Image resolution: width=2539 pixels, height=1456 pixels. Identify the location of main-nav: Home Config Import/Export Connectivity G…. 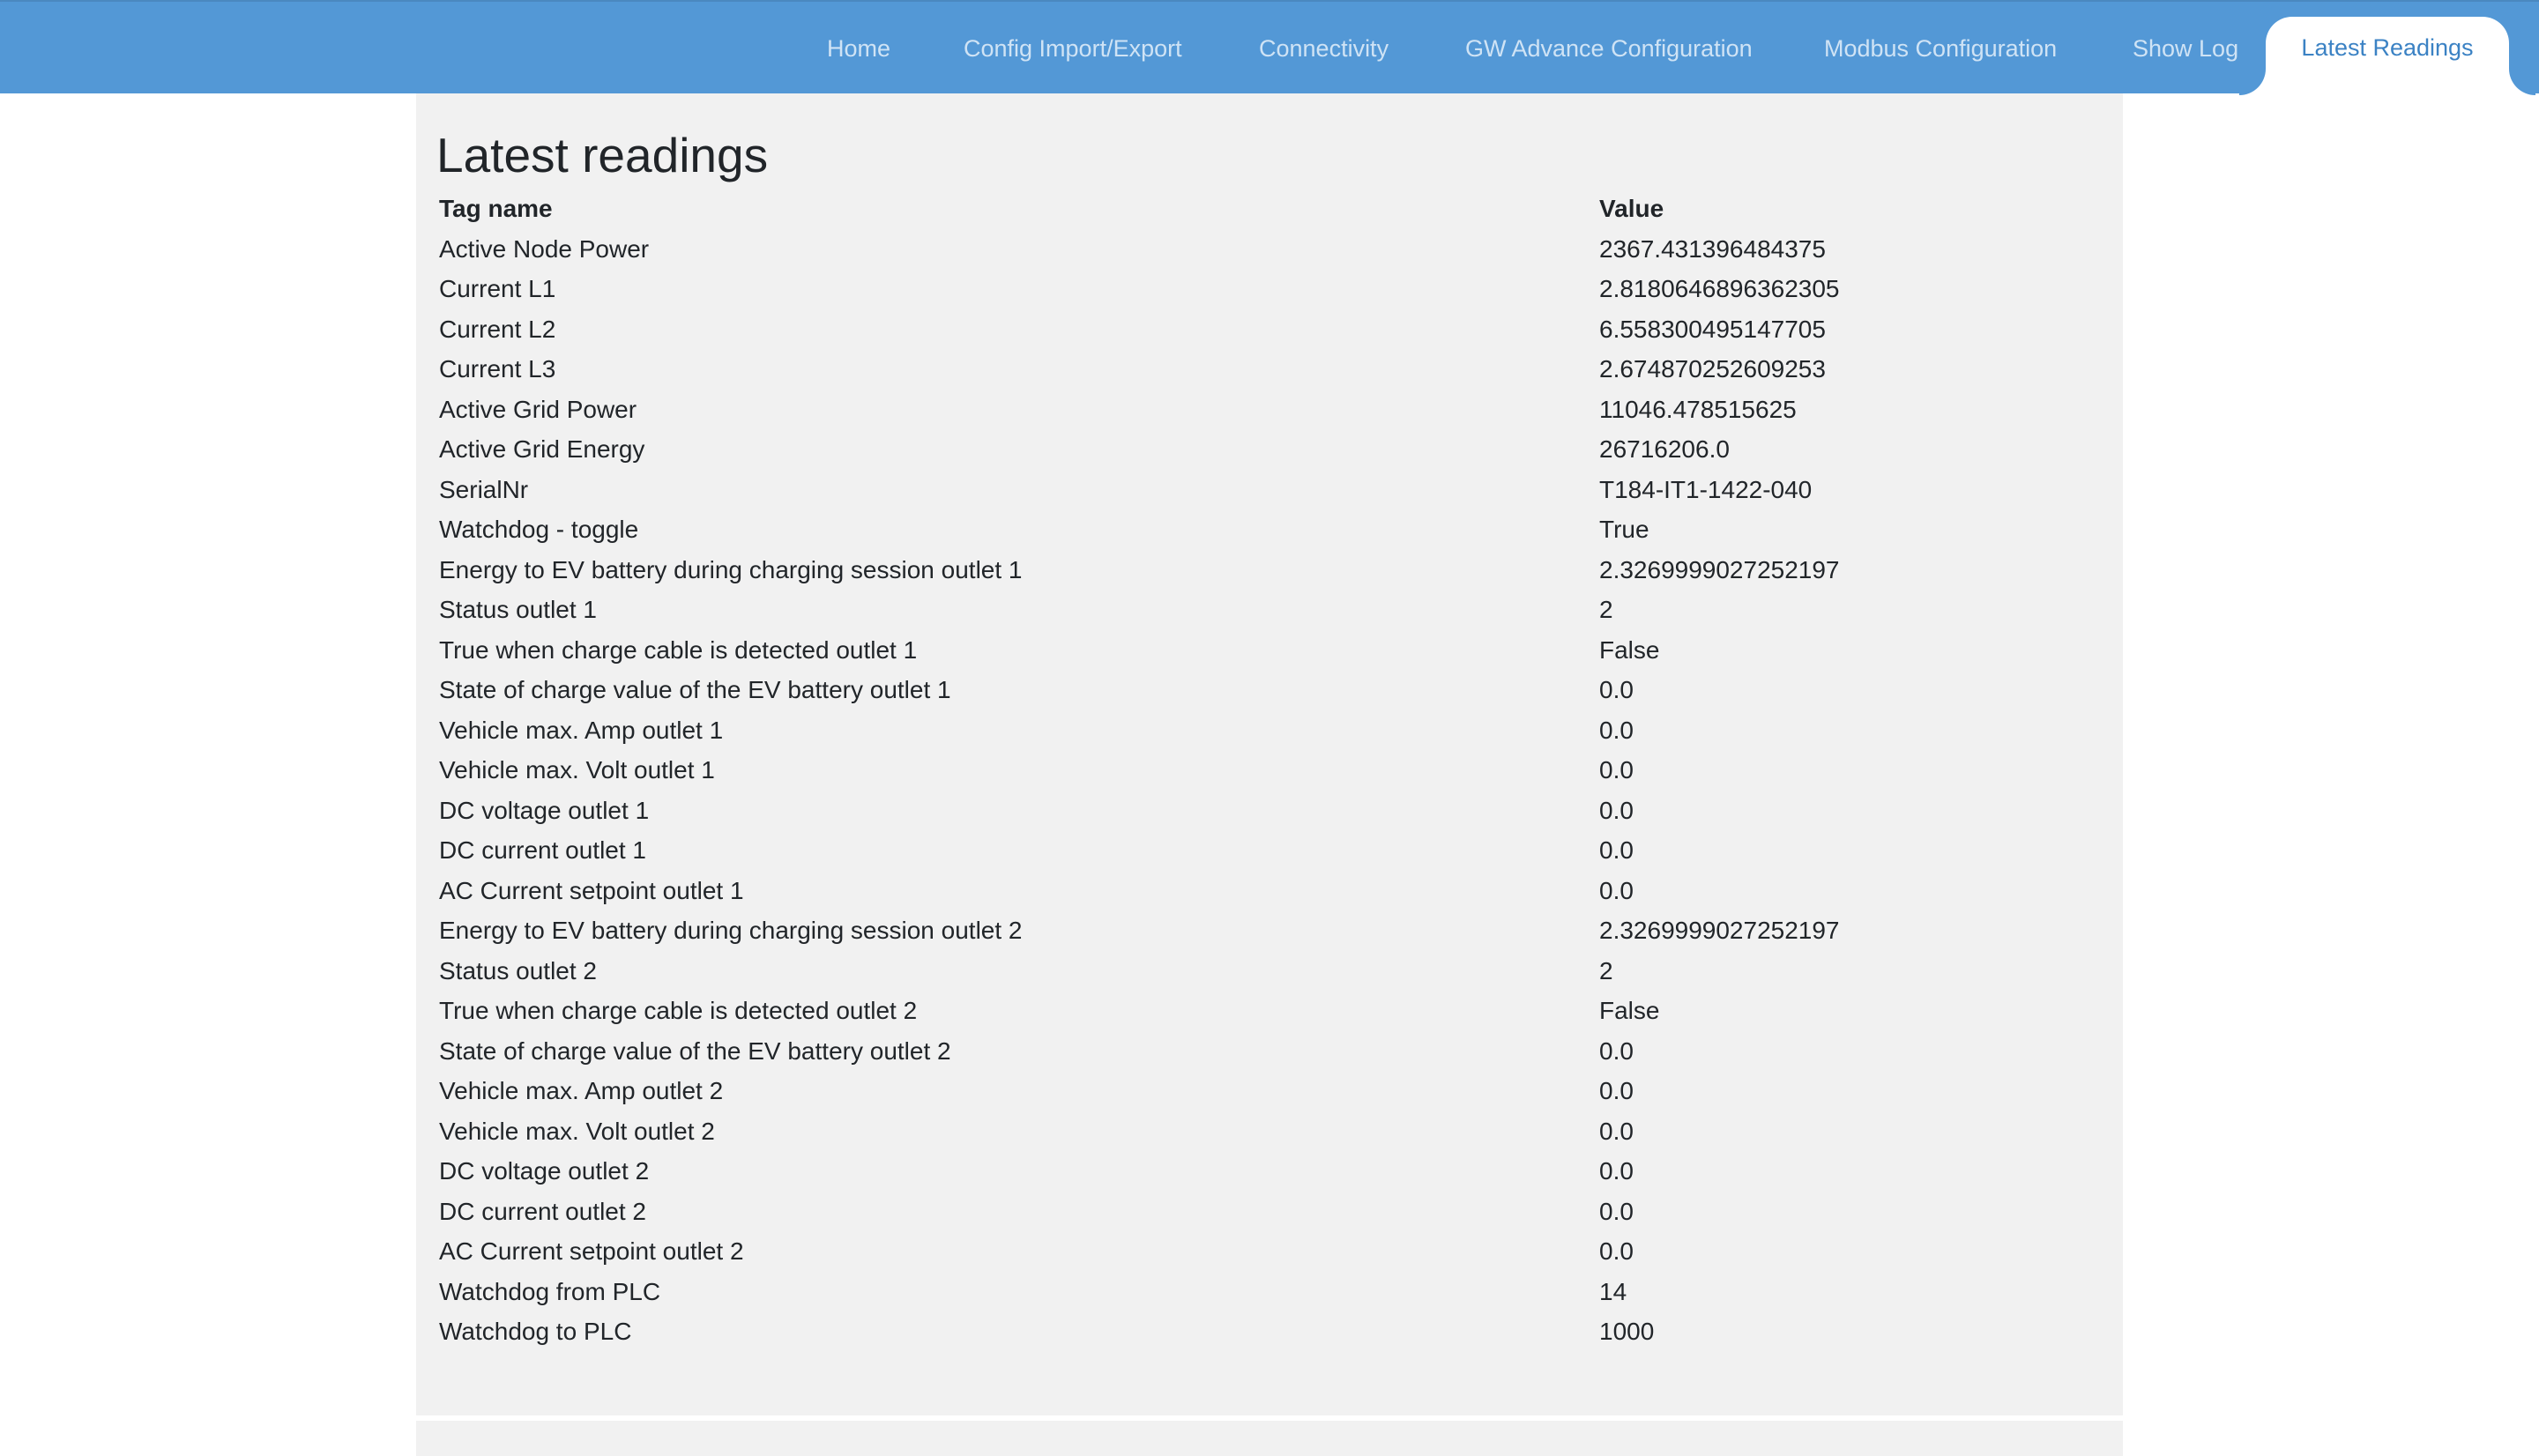
(1269, 48).